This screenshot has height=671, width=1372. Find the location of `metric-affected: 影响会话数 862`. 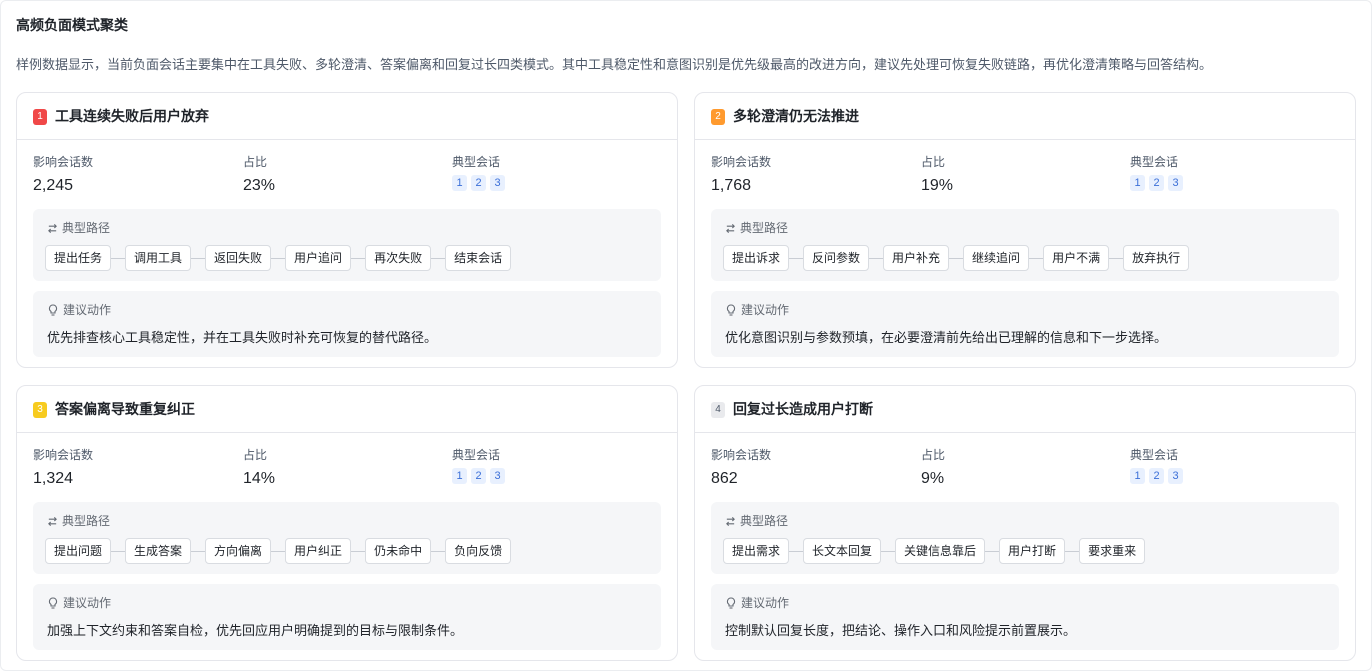

metric-affected: 影响会话数 862 is located at coordinates (741, 468).